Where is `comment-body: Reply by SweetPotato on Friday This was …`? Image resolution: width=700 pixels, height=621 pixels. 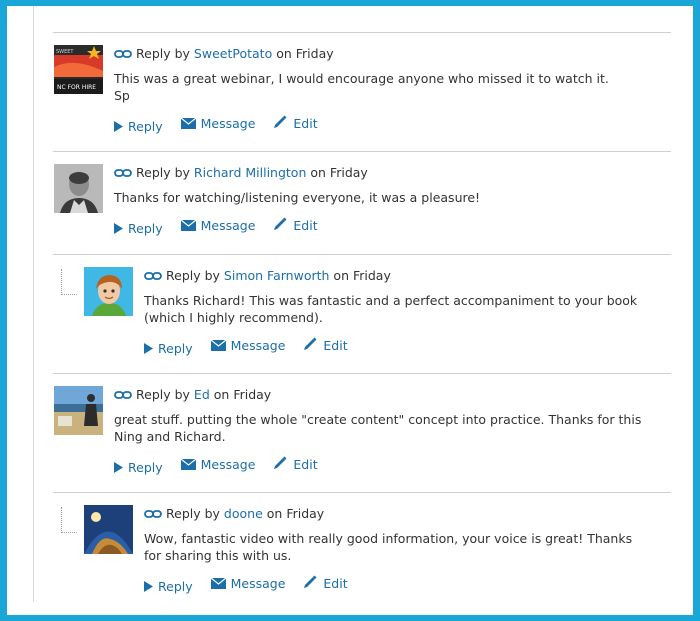 comment-body: Reply by SweetPotato on Friday This was … is located at coordinates (392, 89).